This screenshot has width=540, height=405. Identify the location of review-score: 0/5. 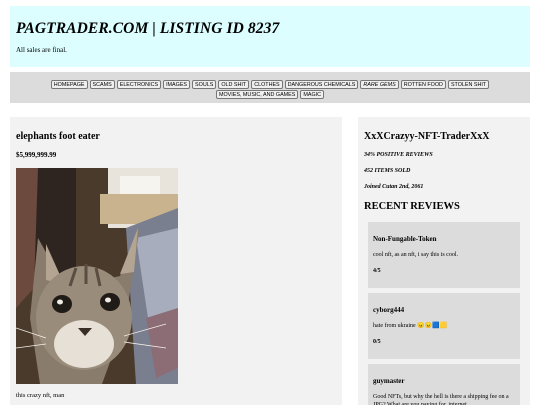
(377, 342).